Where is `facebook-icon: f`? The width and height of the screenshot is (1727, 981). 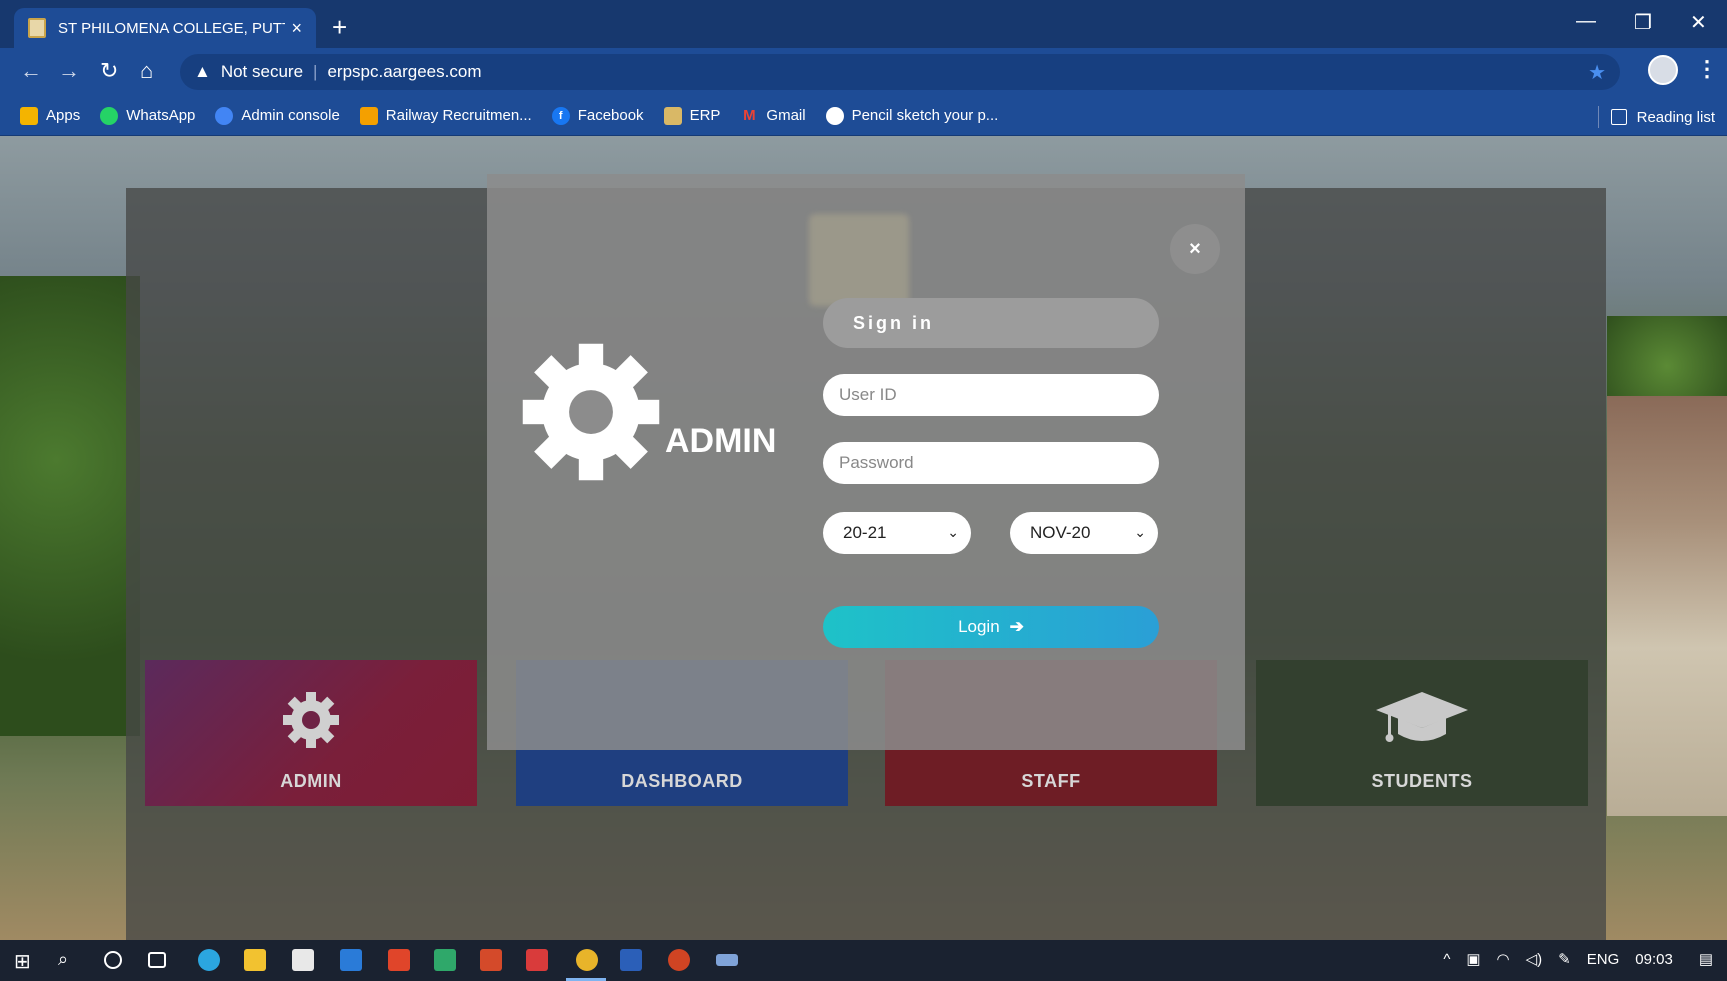 facebook-icon: f is located at coordinates (560, 115).